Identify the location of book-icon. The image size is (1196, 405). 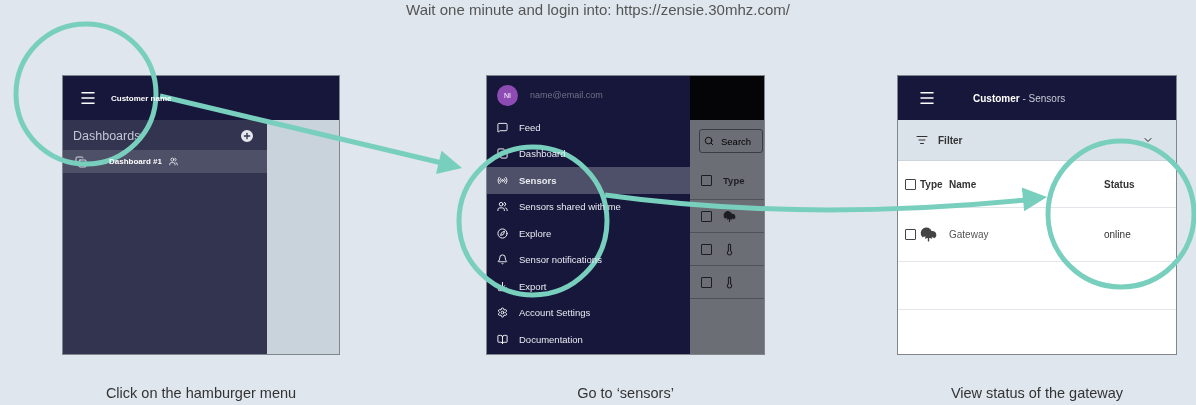
(502, 339).